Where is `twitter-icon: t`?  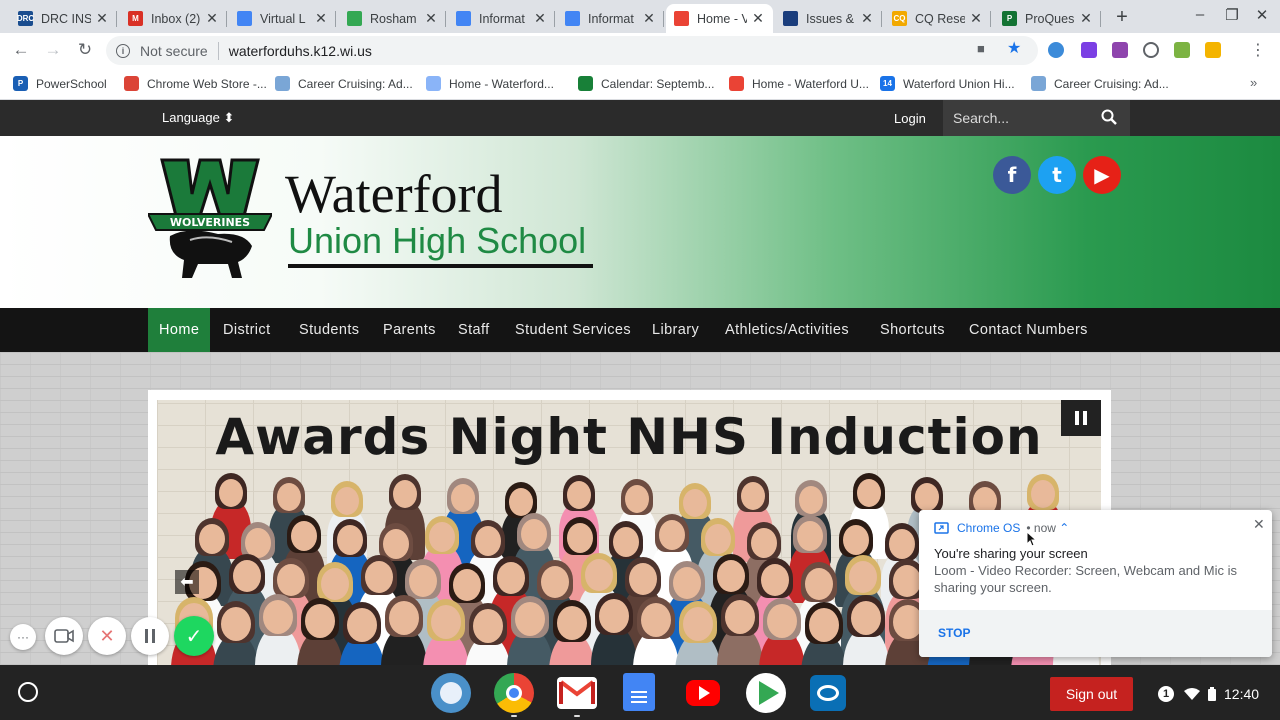 twitter-icon: t is located at coordinates (1057, 175).